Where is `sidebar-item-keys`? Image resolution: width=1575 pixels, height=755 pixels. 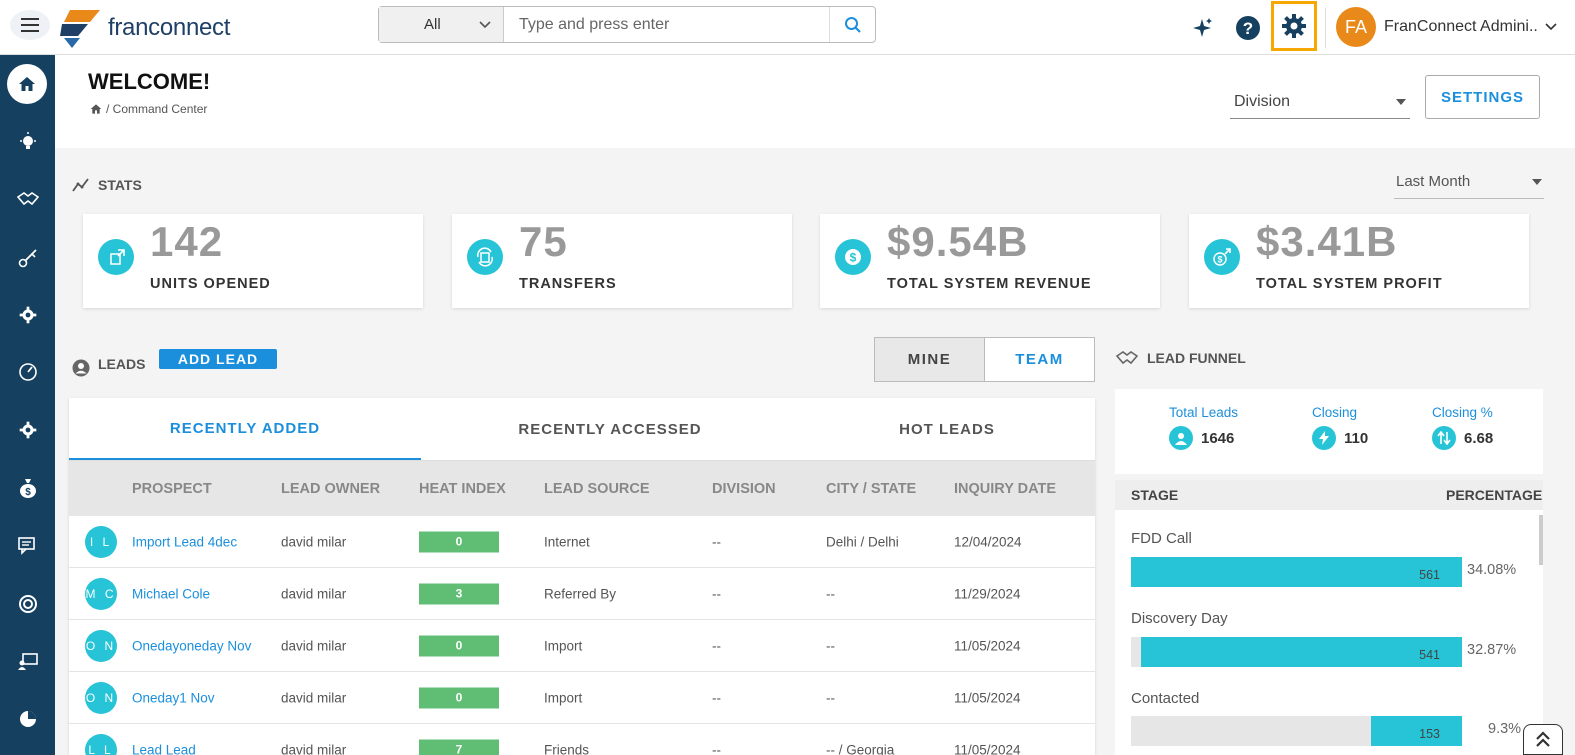 sidebar-item-keys is located at coordinates (27, 258).